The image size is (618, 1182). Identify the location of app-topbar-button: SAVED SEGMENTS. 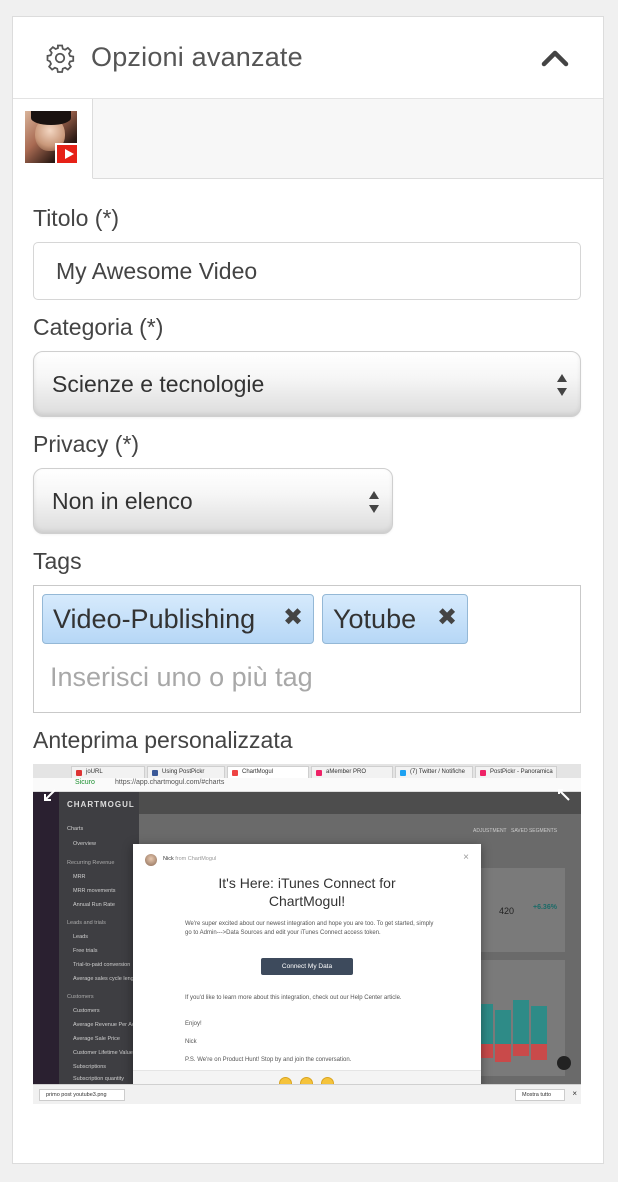
(534, 831).